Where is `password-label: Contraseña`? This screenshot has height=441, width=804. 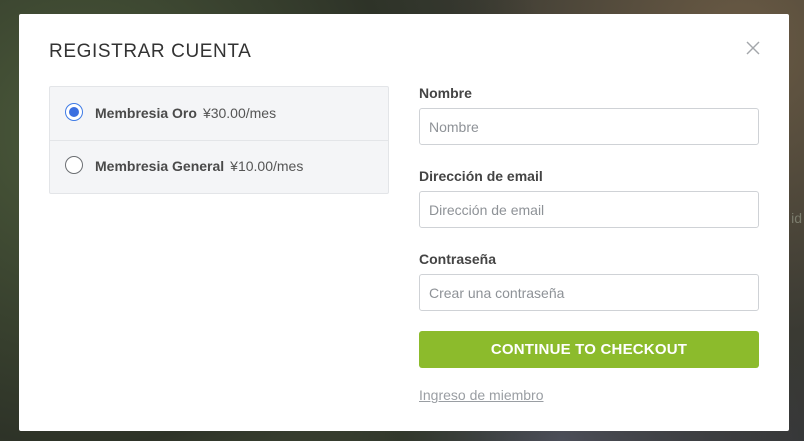 password-label: Contraseña is located at coordinates (458, 259).